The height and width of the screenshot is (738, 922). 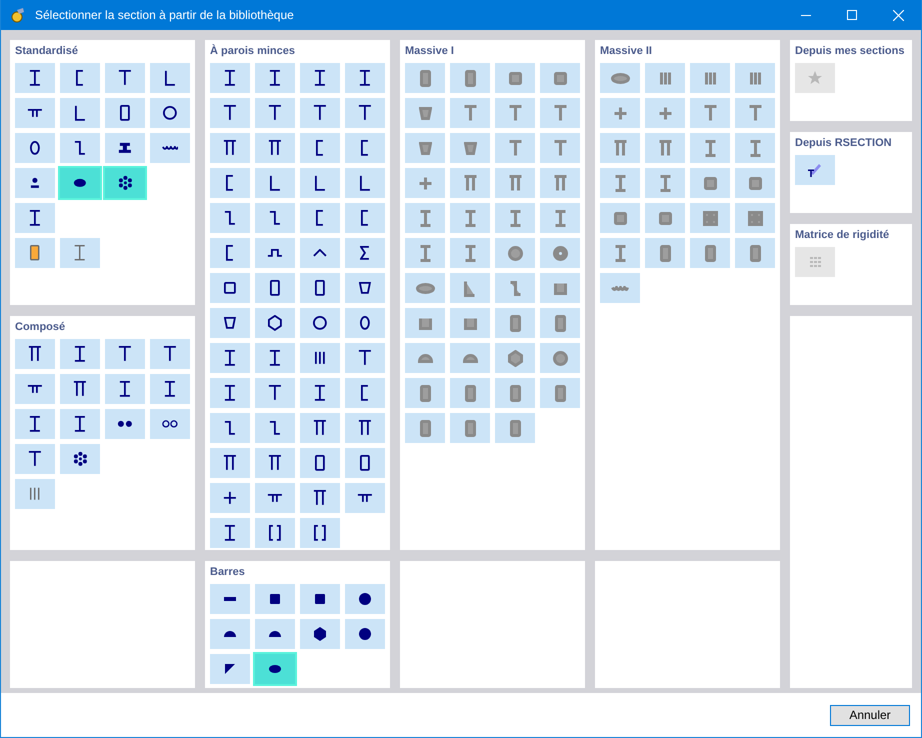 What do you see at coordinates (870, 715) in the screenshot?
I see `cancel-button: Annuler` at bounding box center [870, 715].